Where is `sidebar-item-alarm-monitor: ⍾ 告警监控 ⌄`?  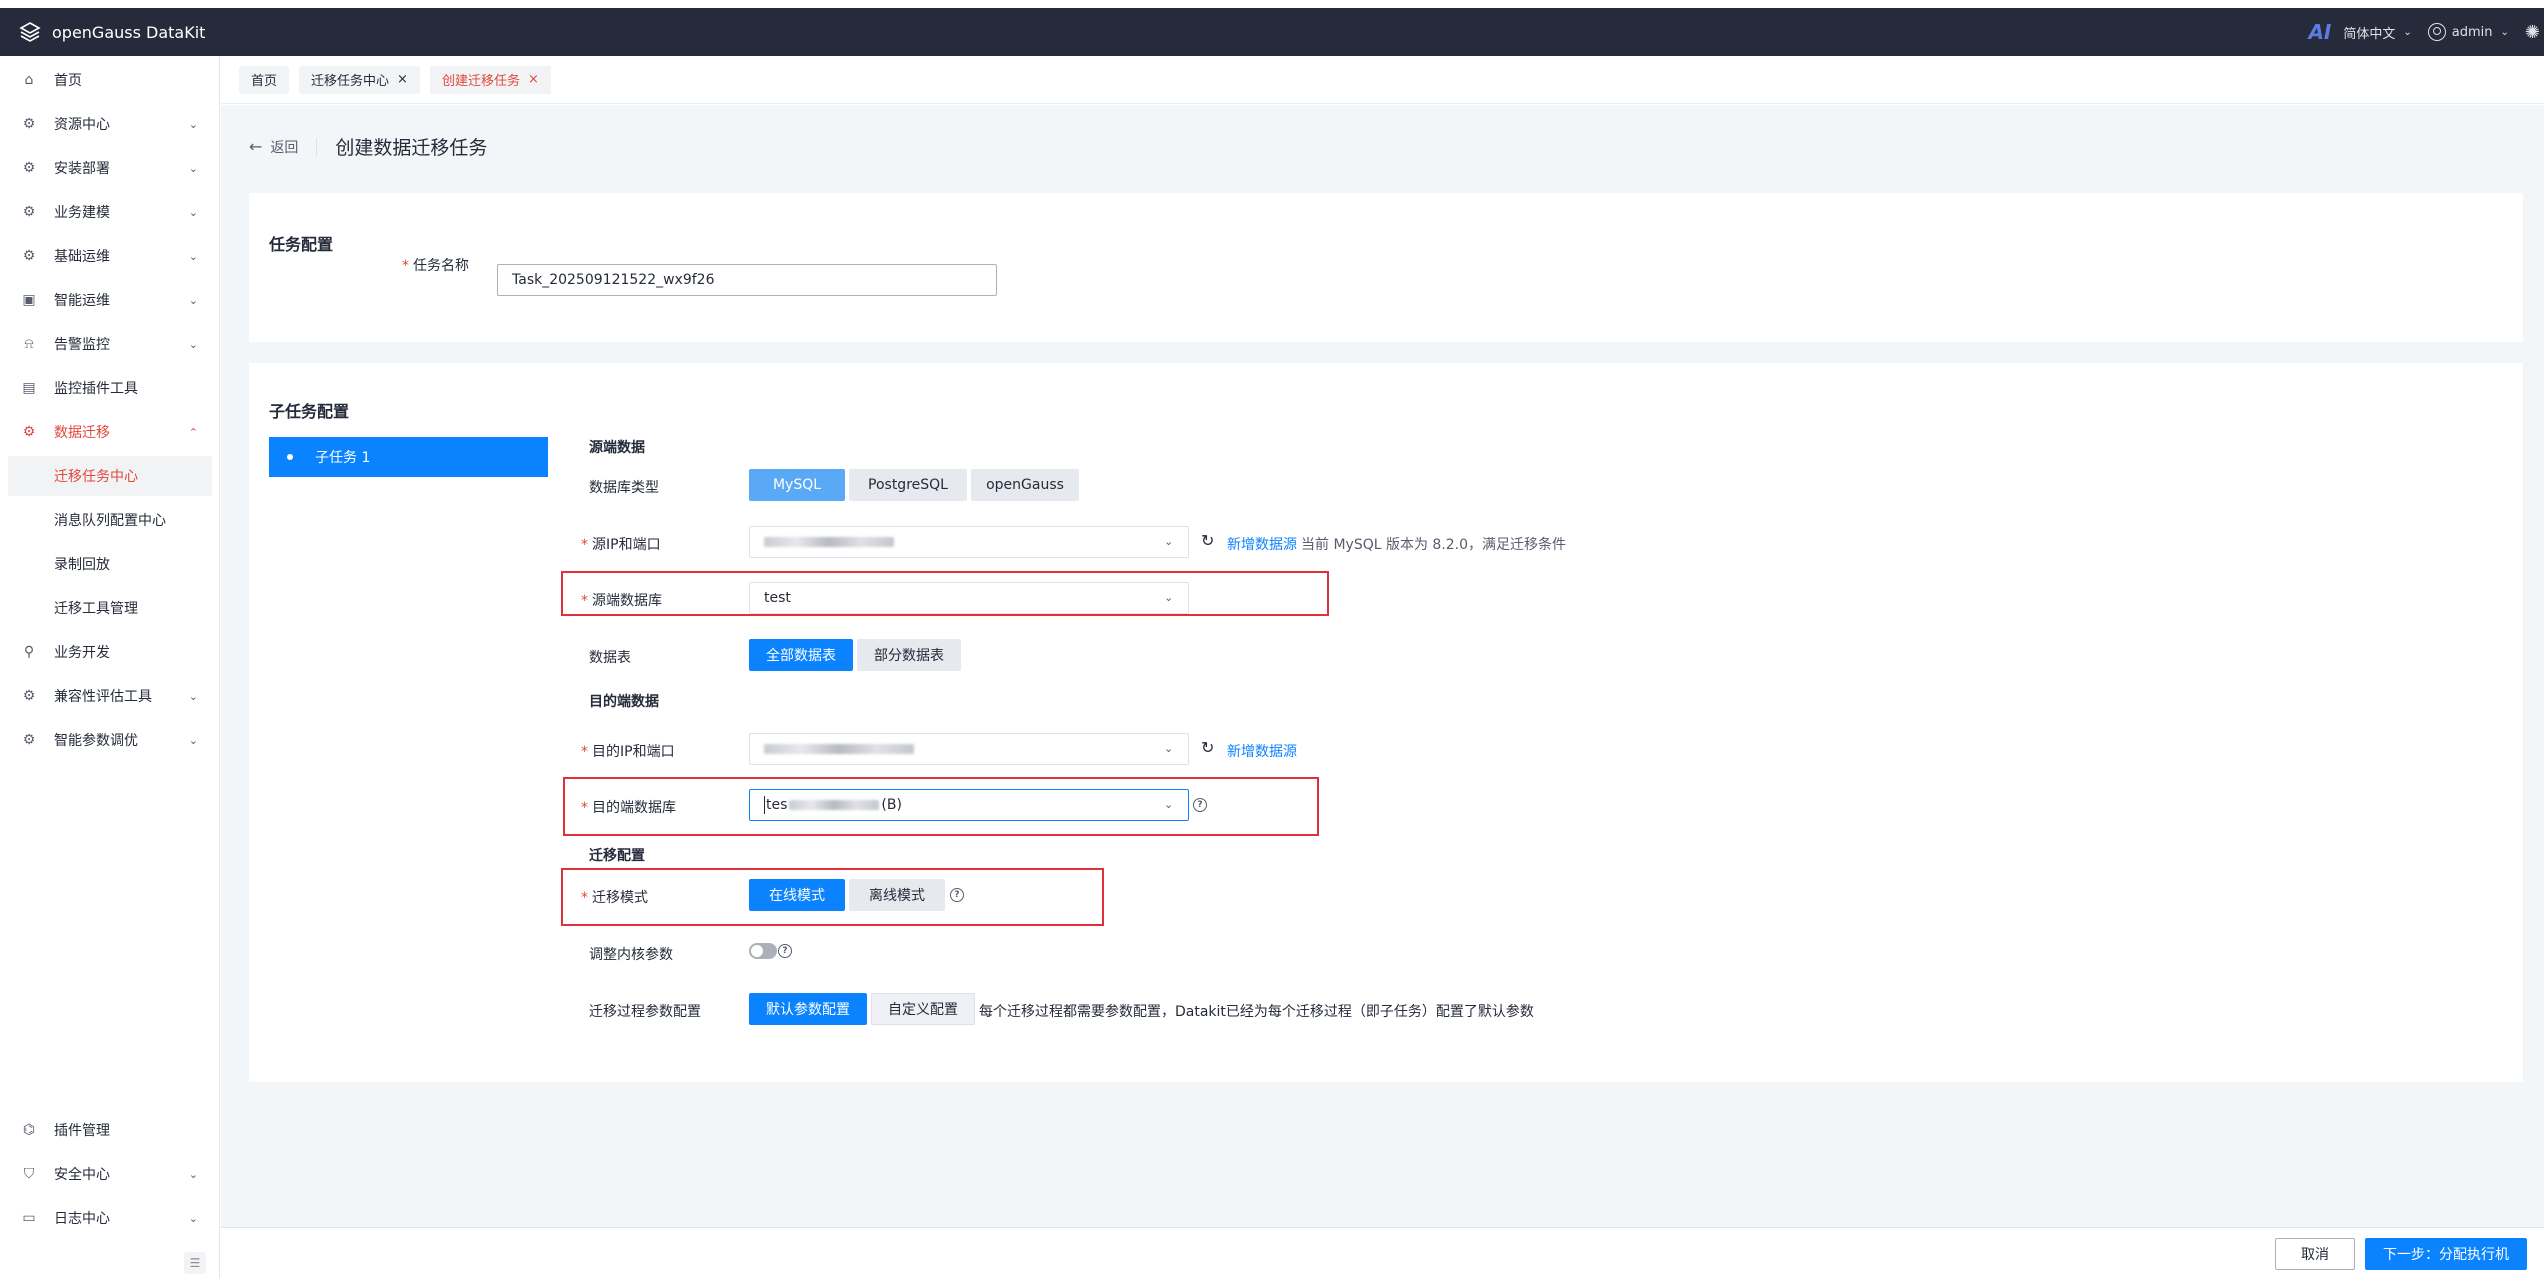 sidebar-item-alarm-monitor: ⍾ 告警监控 ⌄ is located at coordinates (110, 344).